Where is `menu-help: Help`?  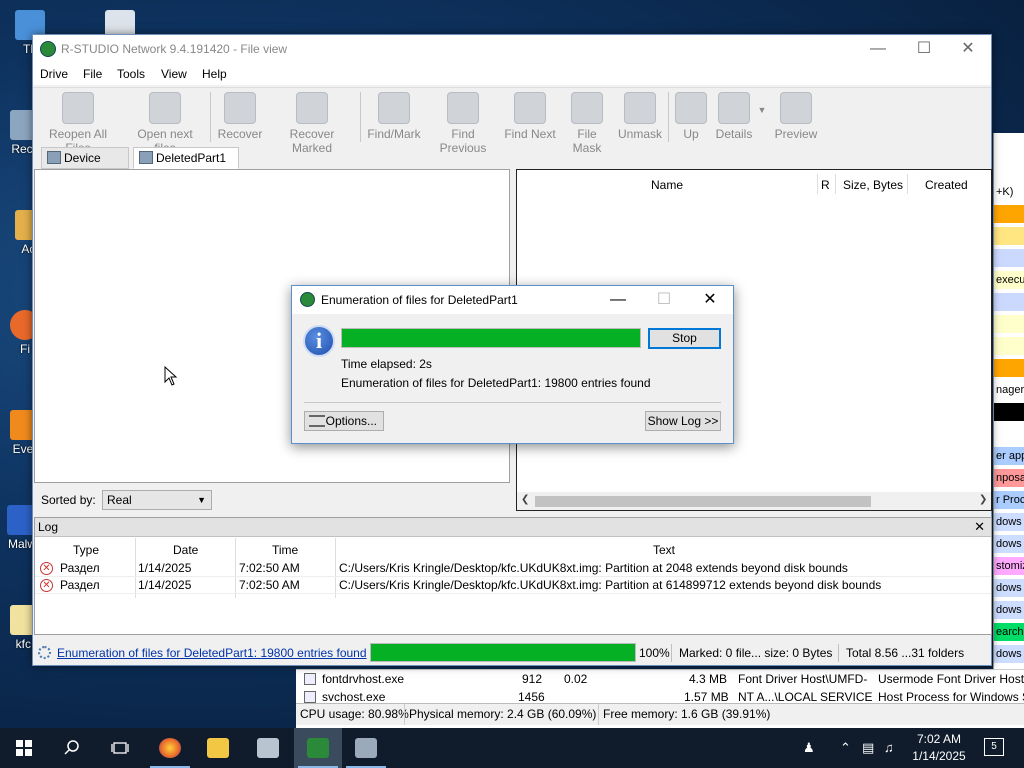 menu-help: Help is located at coordinates (214, 74).